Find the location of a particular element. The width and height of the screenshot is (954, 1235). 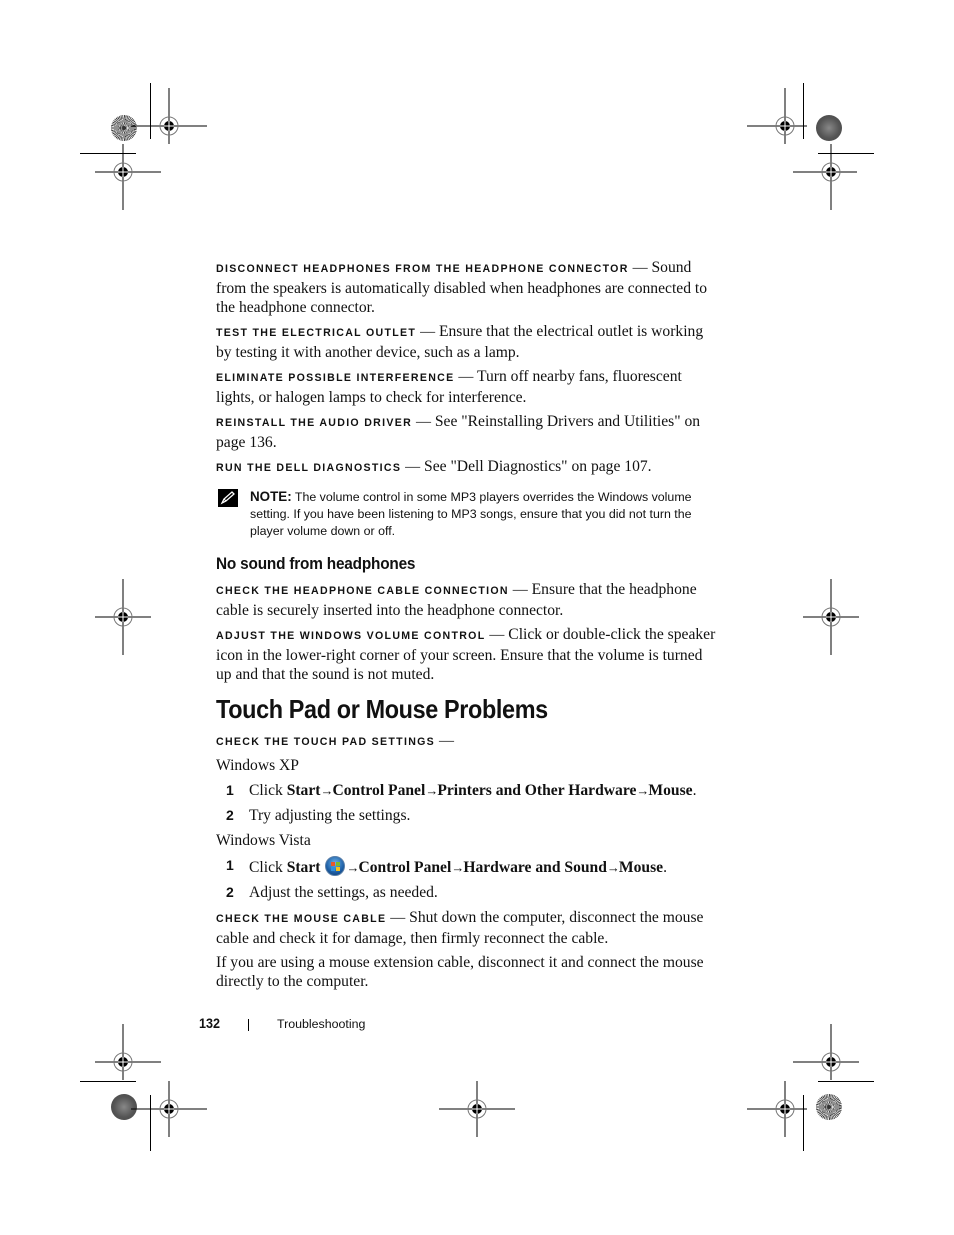

menu-path-hardware-sound: Hardware and Sound is located at coordinates (535, 867).